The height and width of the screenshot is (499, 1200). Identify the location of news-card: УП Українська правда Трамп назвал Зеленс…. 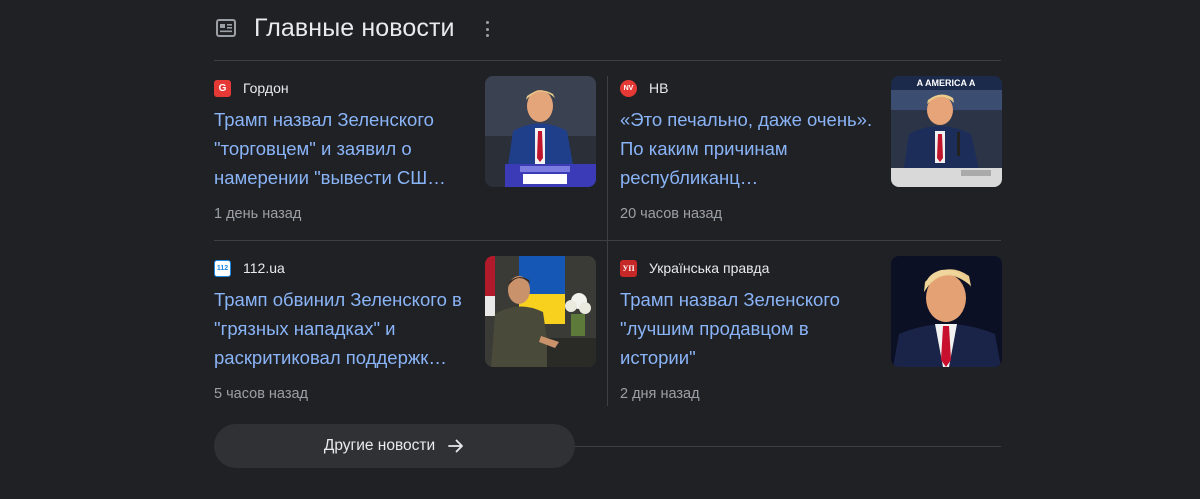
(811, 336).